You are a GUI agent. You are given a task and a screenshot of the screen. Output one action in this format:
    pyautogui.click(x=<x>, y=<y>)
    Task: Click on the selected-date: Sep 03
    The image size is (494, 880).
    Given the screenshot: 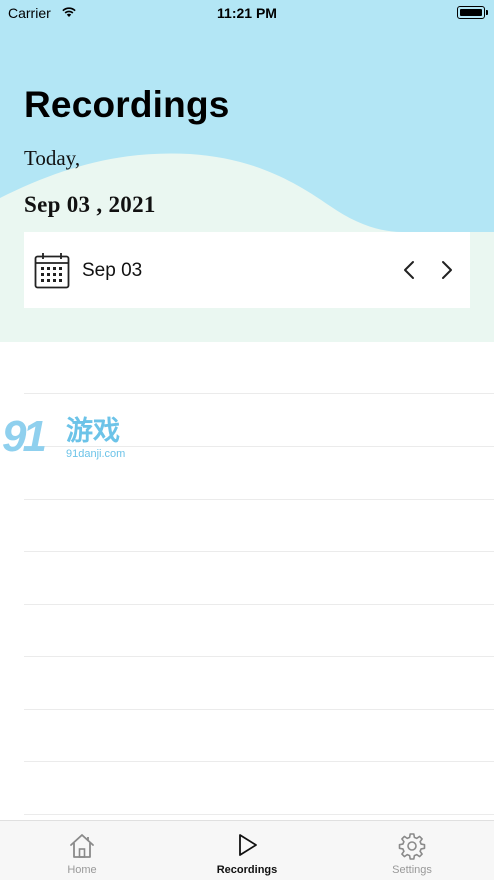 What is the action you would take?
    pyautogui.click(x=112, y=271)
    